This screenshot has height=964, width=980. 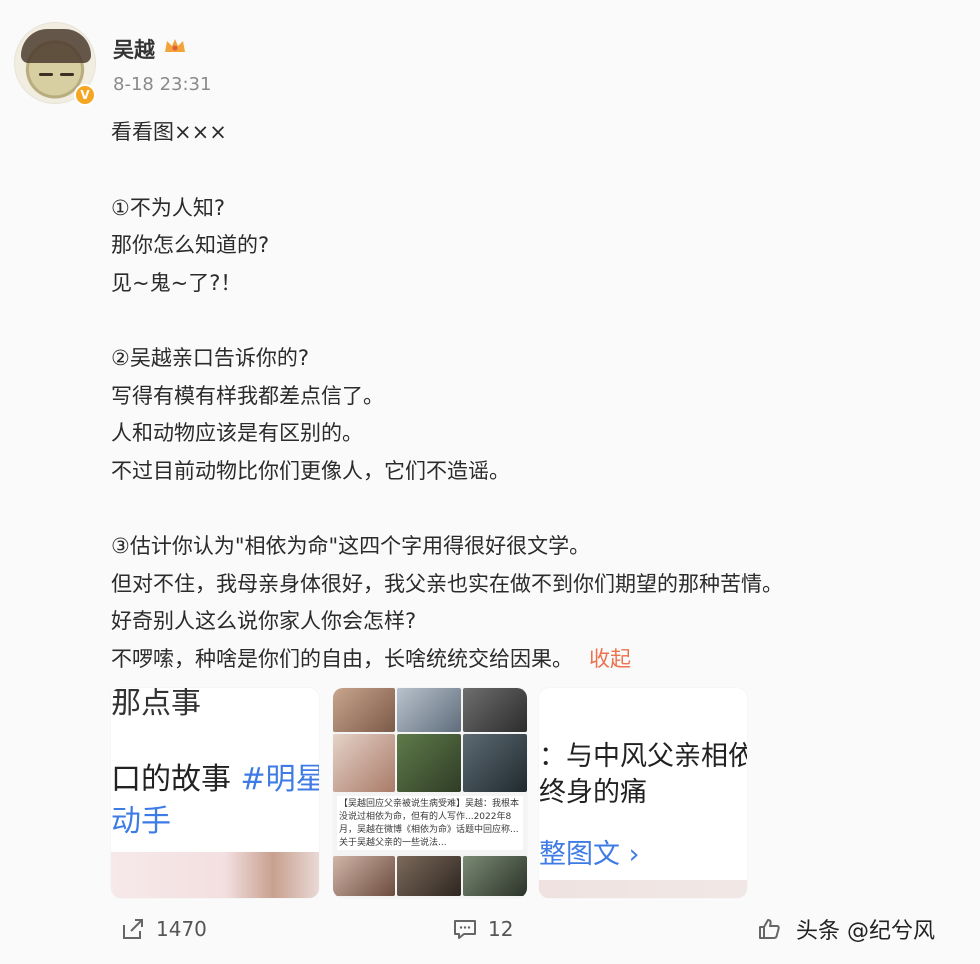 I want to click on post-line: 看看图×××, so click(x=169, y=132).